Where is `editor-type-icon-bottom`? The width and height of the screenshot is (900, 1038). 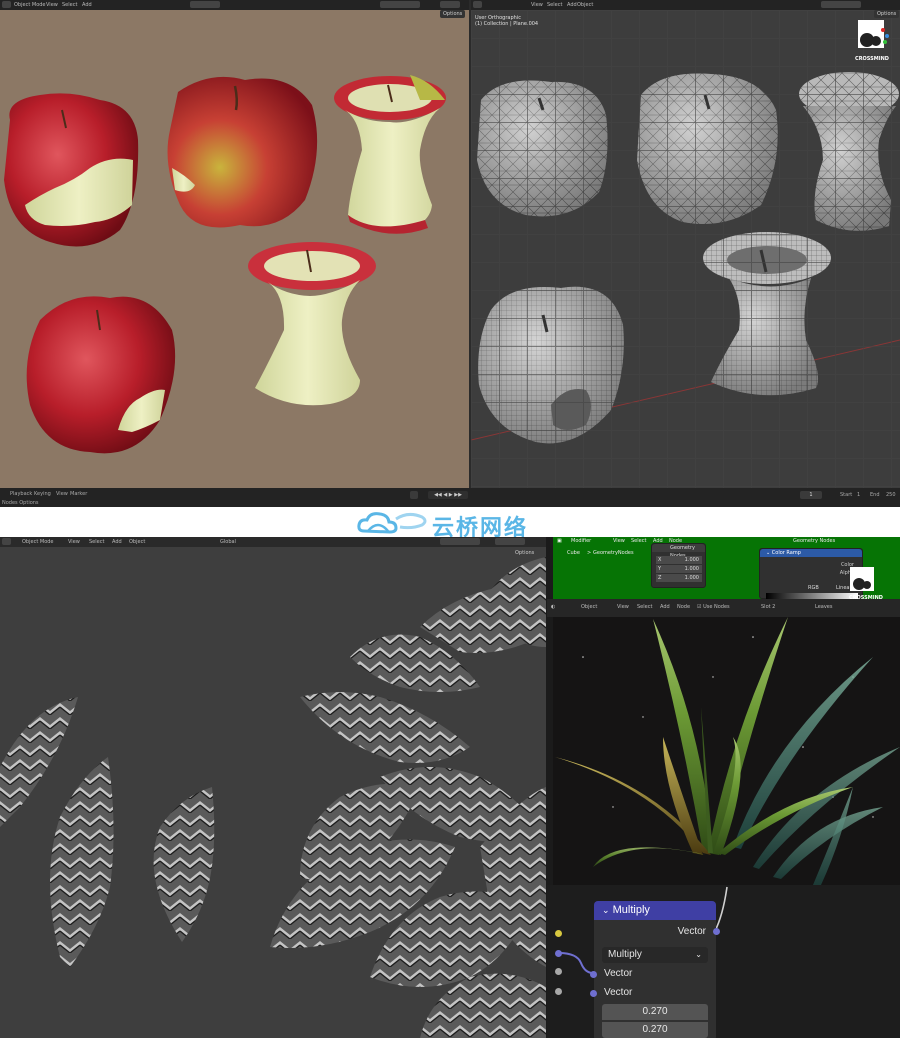 editor-type-icon-bottom is located at coordinates (6, 541).